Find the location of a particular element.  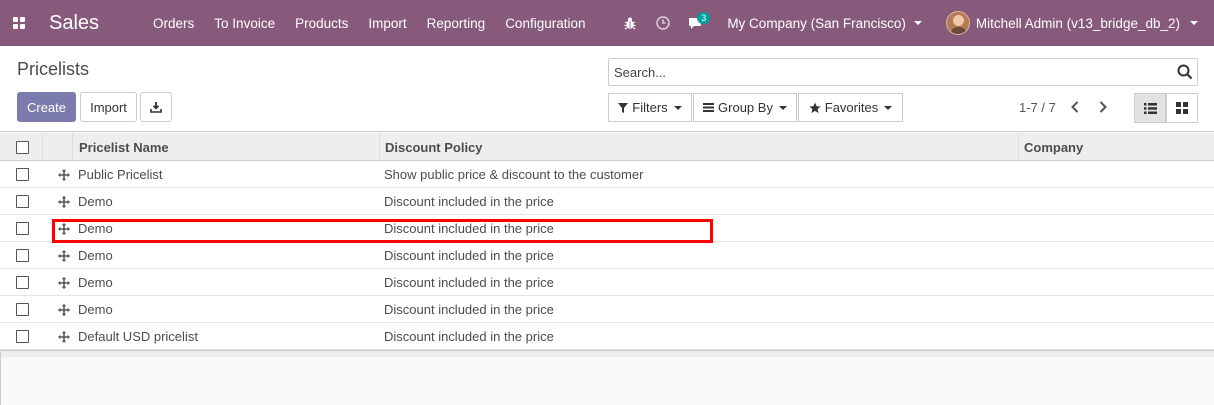

pager-previous-button is located at coordinates (1075, 107).